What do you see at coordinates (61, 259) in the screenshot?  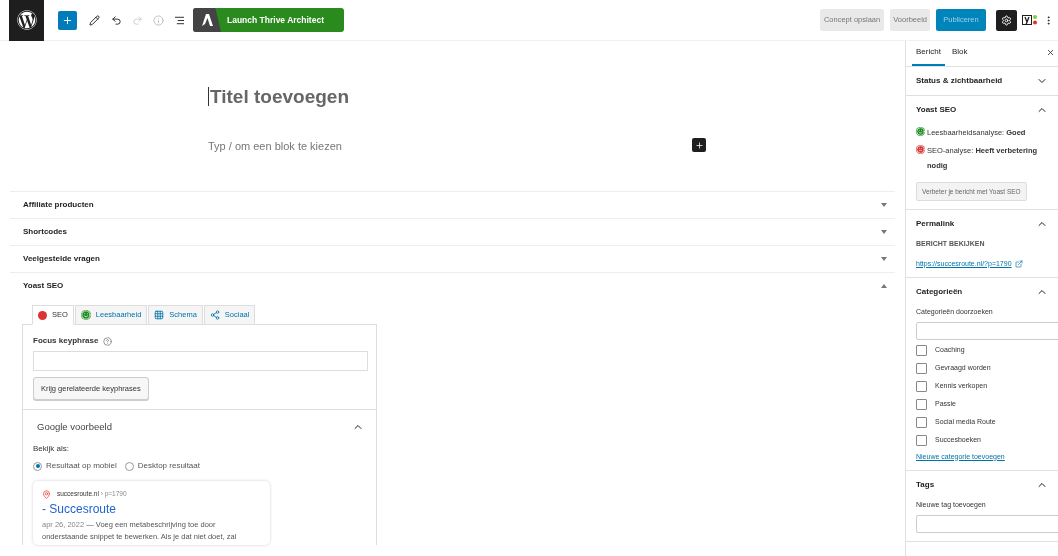 I see `meta-box-title: Veelgestelde vragen` at bounding box center [61, 259].